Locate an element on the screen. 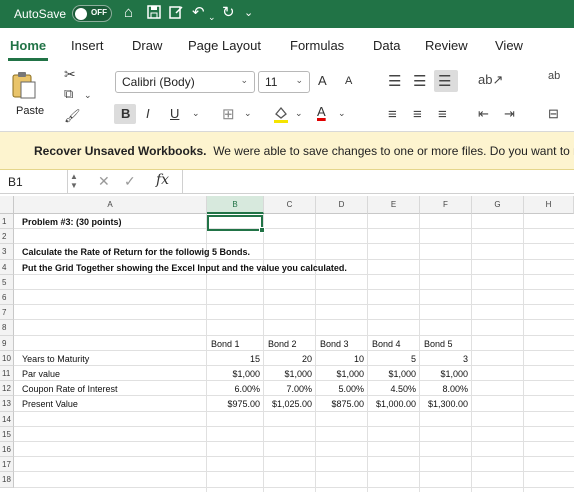 The image size is (574, 492). fill-color-icon is located at coordinates (281, 115).